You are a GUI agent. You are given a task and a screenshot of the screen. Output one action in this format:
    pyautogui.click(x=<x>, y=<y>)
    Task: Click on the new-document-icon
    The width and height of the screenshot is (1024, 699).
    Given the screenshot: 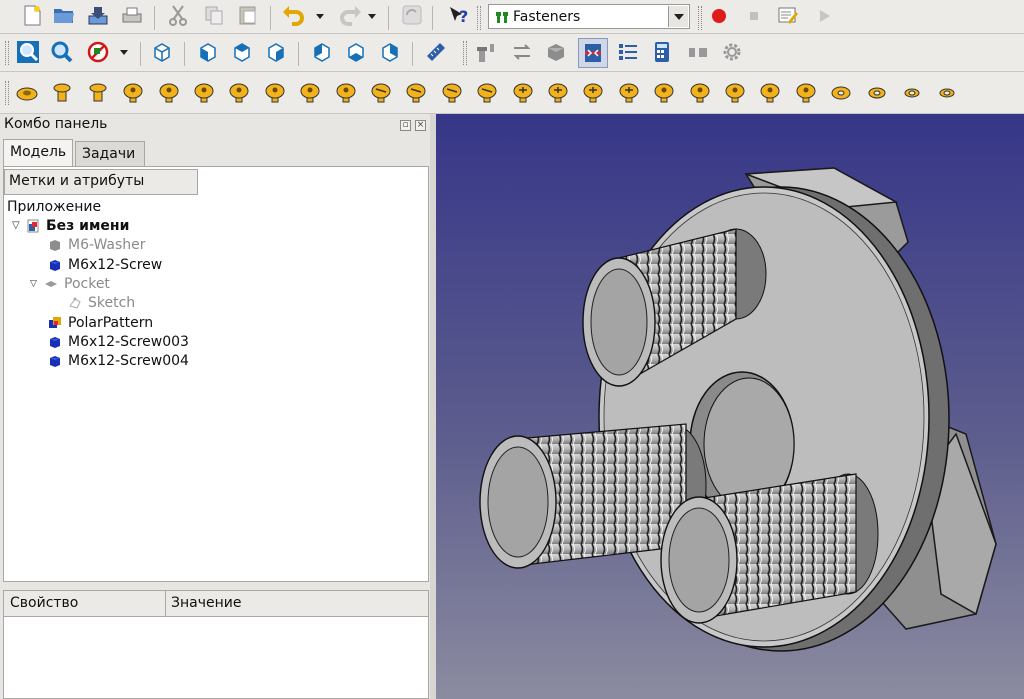 What is the action you would take?
    pyautogui.click(x=32, y=15)
    